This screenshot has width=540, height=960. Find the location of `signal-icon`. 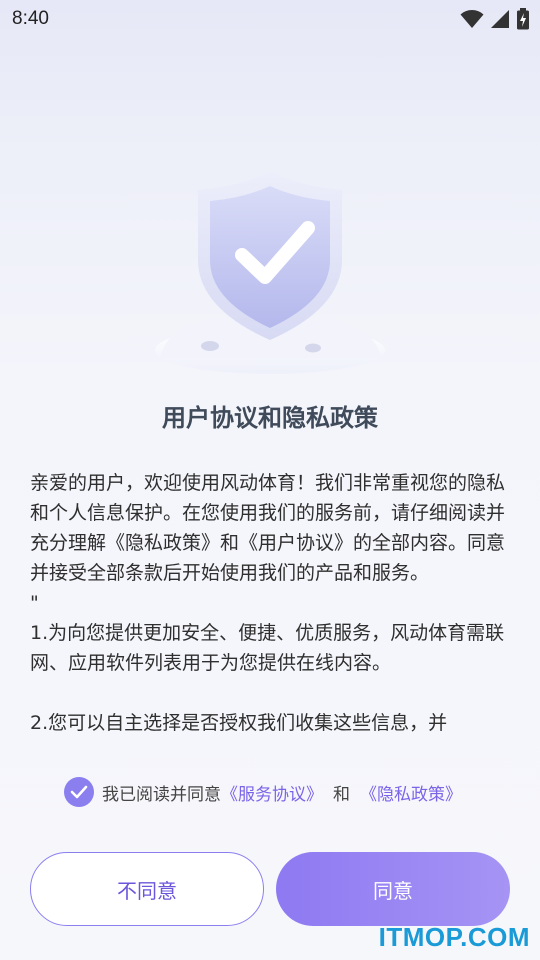

signal-icon is located at coordinates (500, 21).